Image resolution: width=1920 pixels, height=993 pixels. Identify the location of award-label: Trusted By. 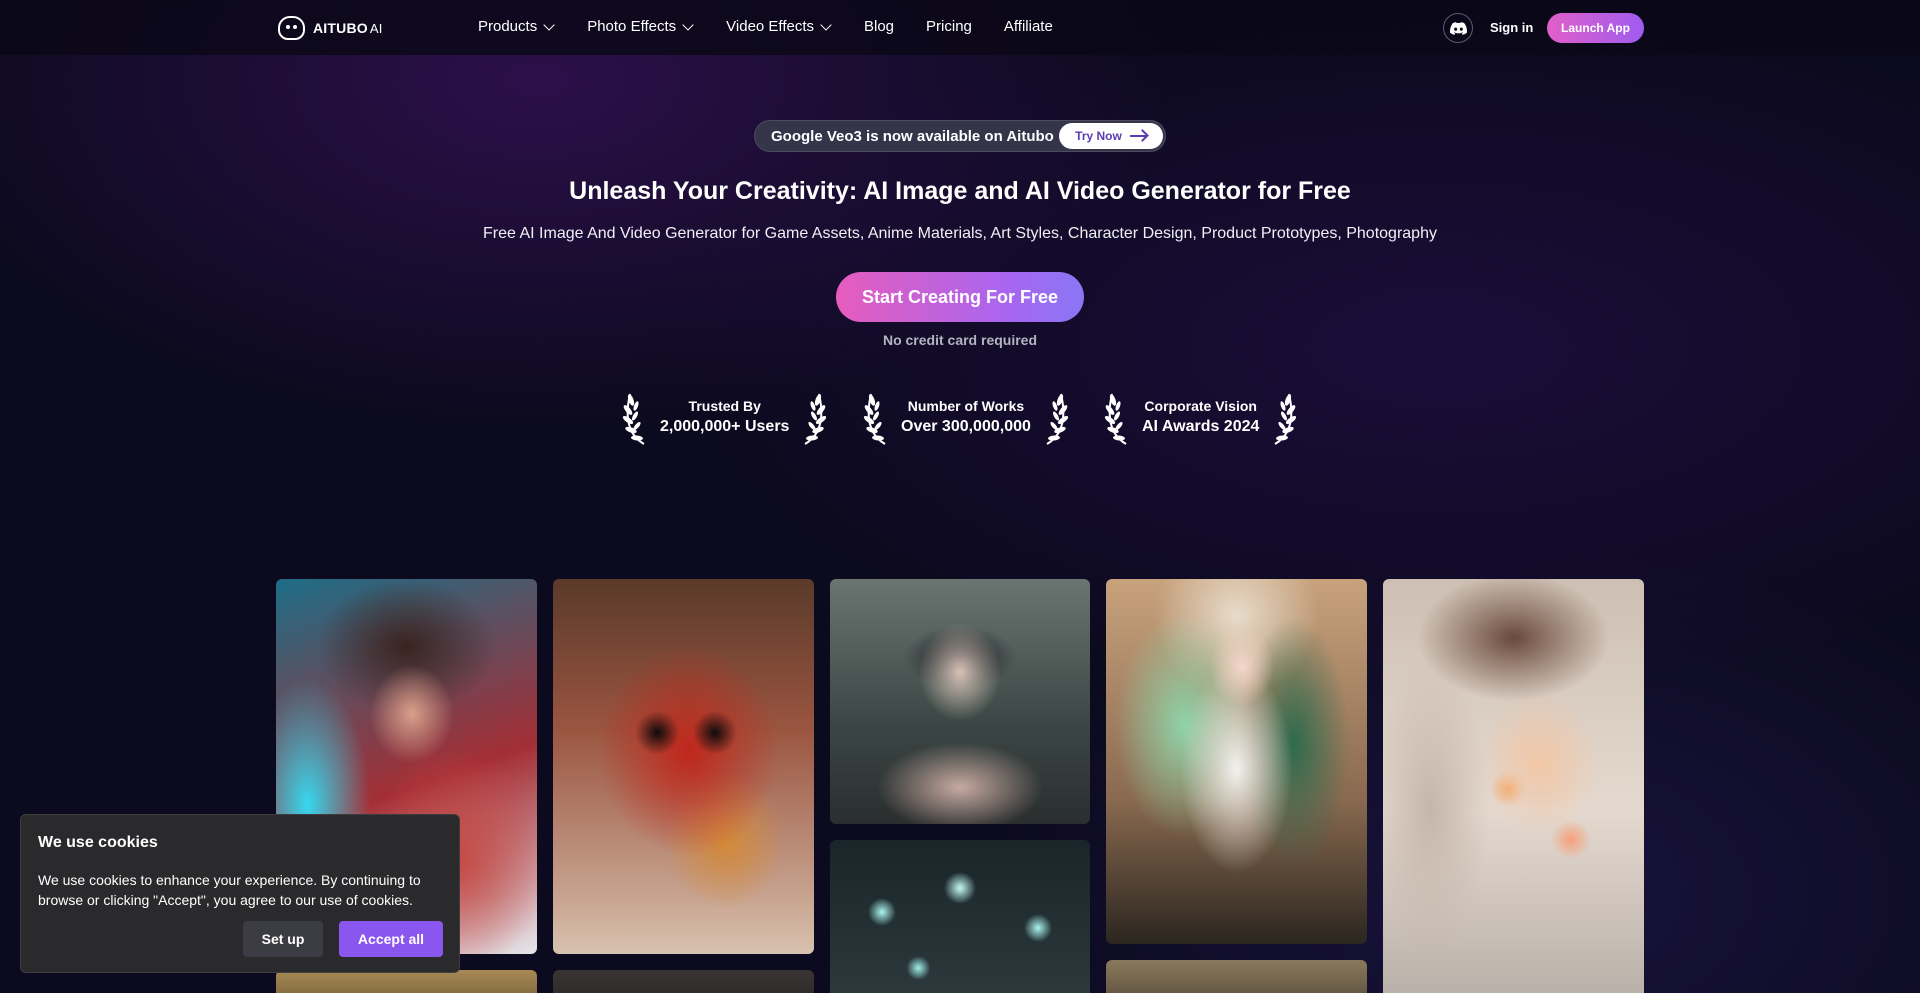
(724, 406).